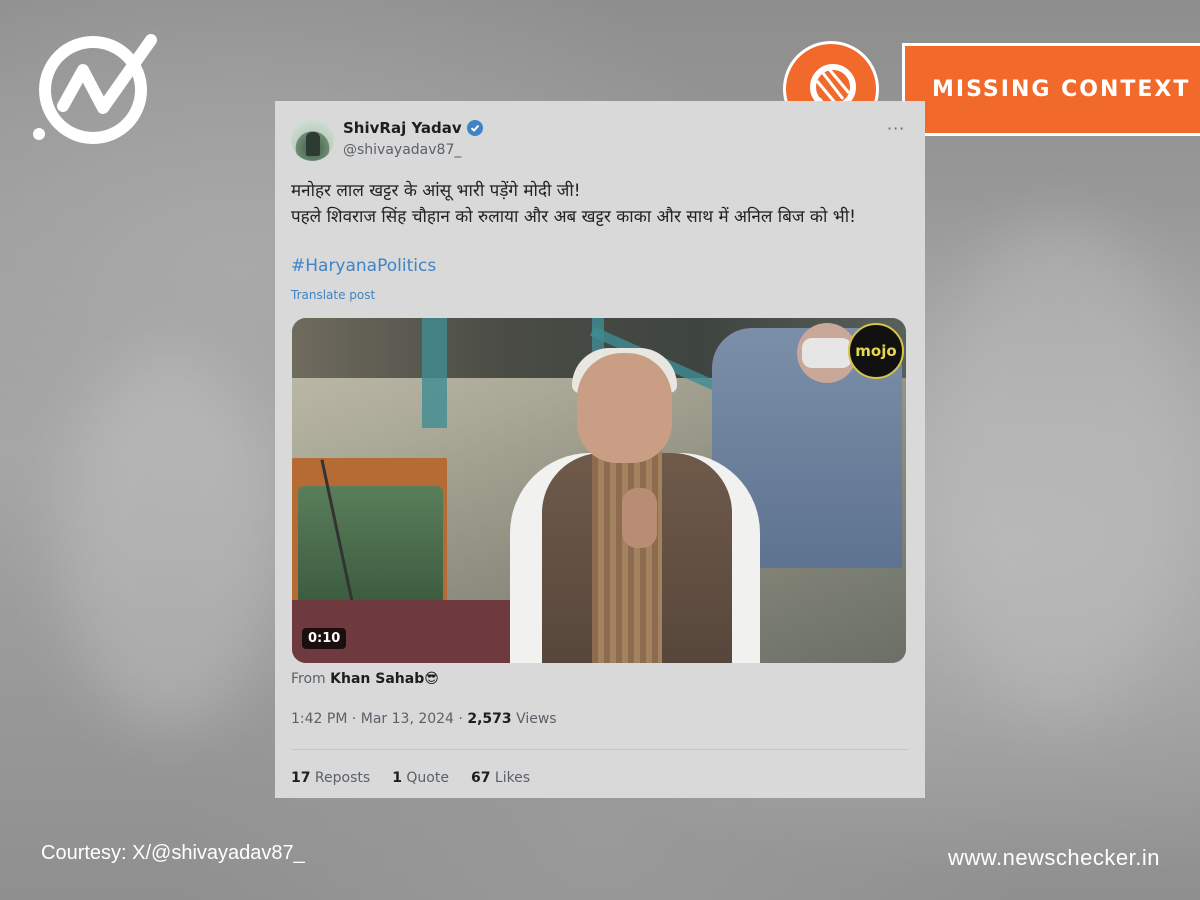  I want to click on courtesy-text: Courtesy: X/@shivayadav87_, so click(173, 853).